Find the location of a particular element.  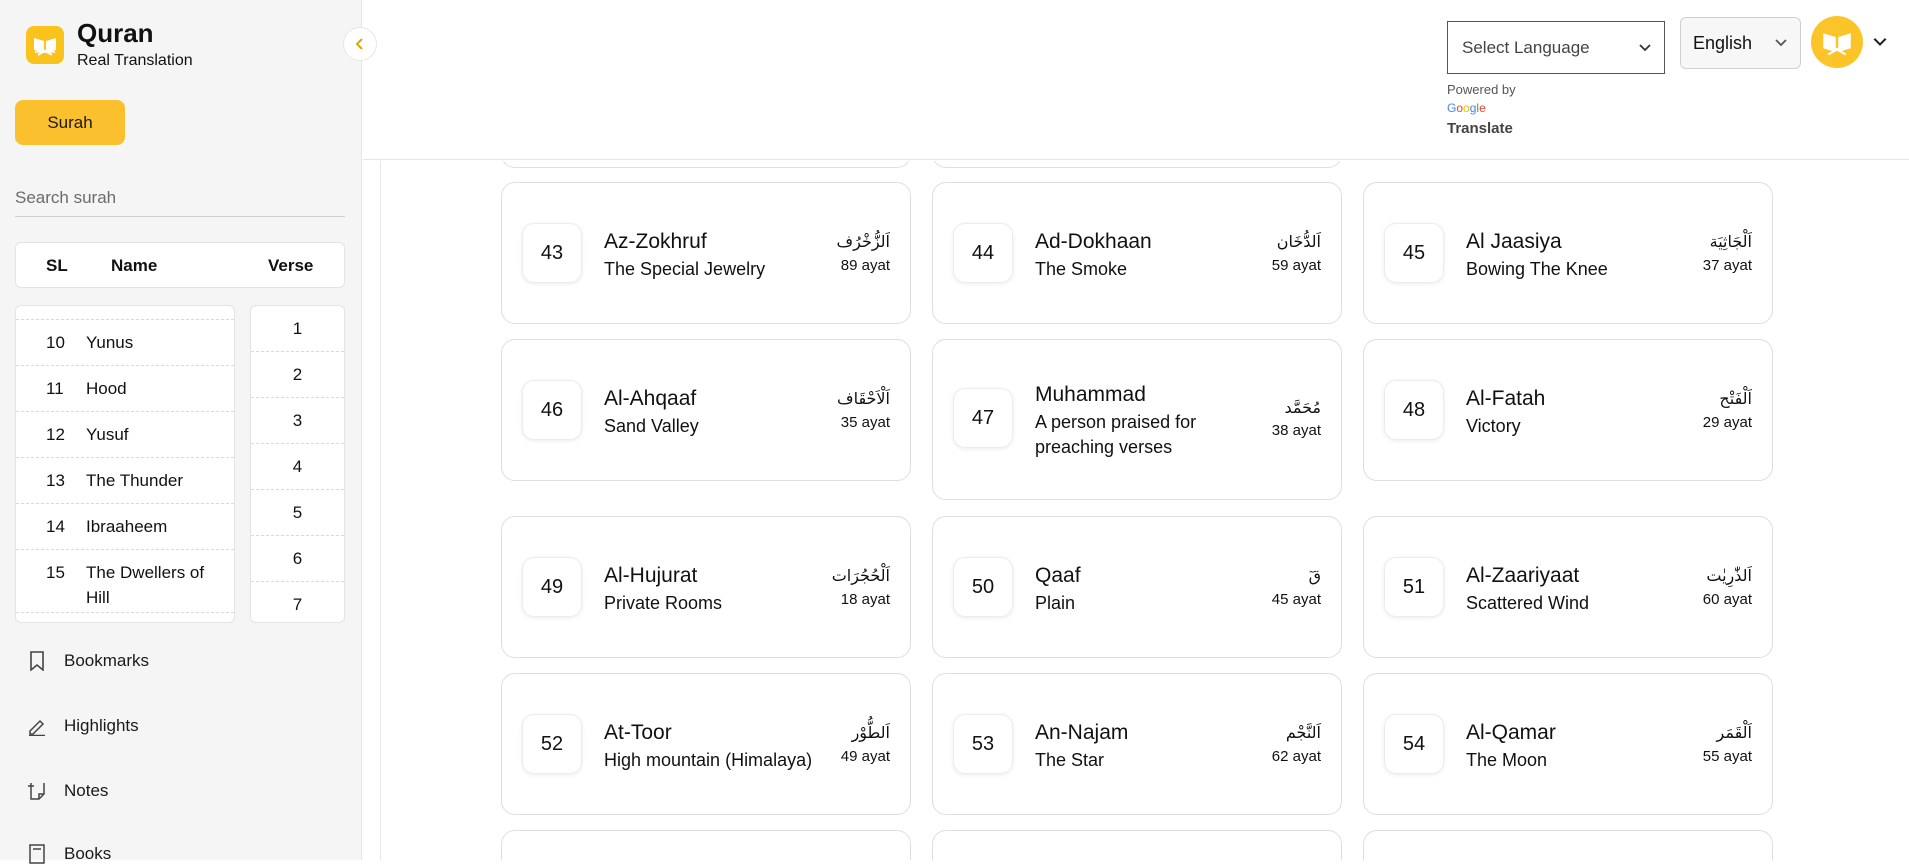

surah-list-item: 13 The Thunder is located at coordinates (125, 481).